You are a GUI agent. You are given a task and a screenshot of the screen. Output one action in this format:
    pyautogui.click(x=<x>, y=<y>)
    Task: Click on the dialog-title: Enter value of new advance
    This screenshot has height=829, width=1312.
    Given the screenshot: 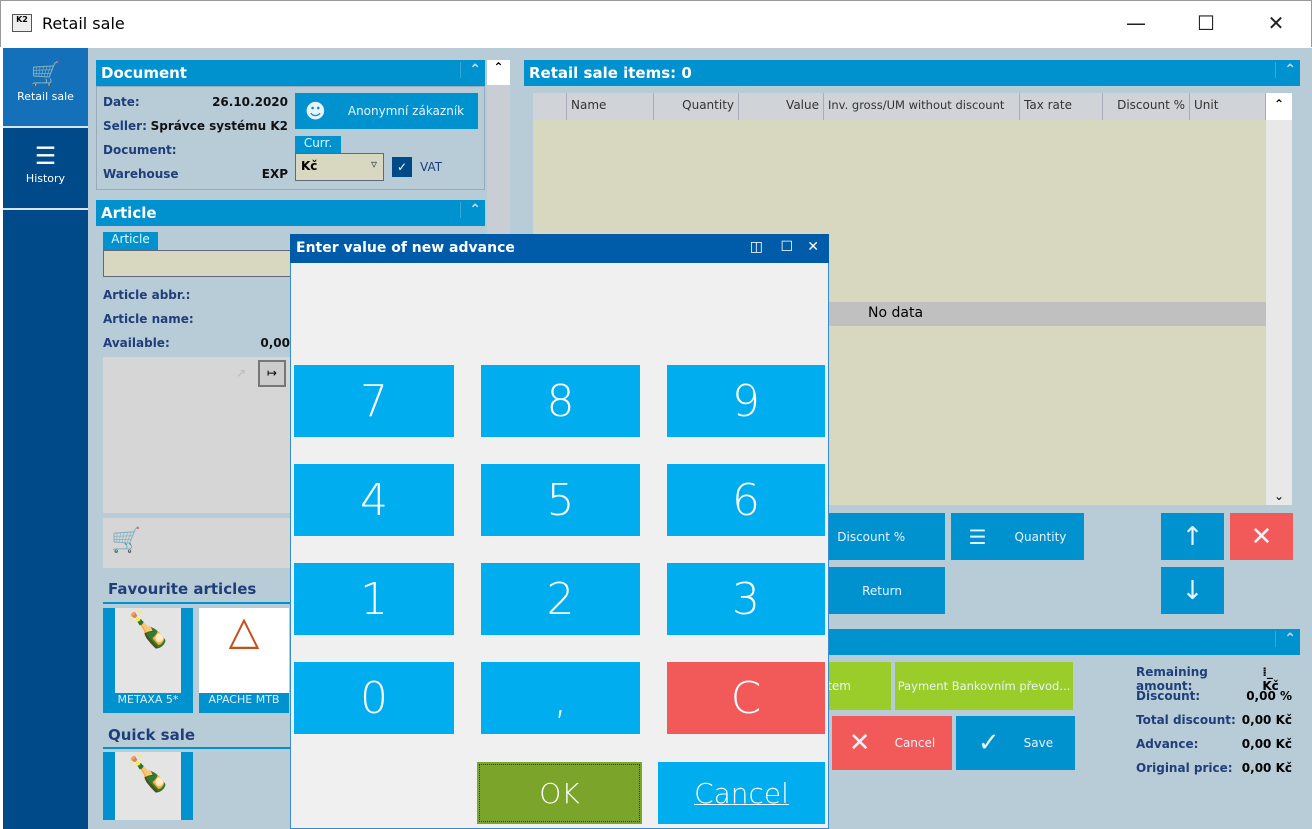 What is the action you would take?
    pyautogui.click(x=405, y=248)
    